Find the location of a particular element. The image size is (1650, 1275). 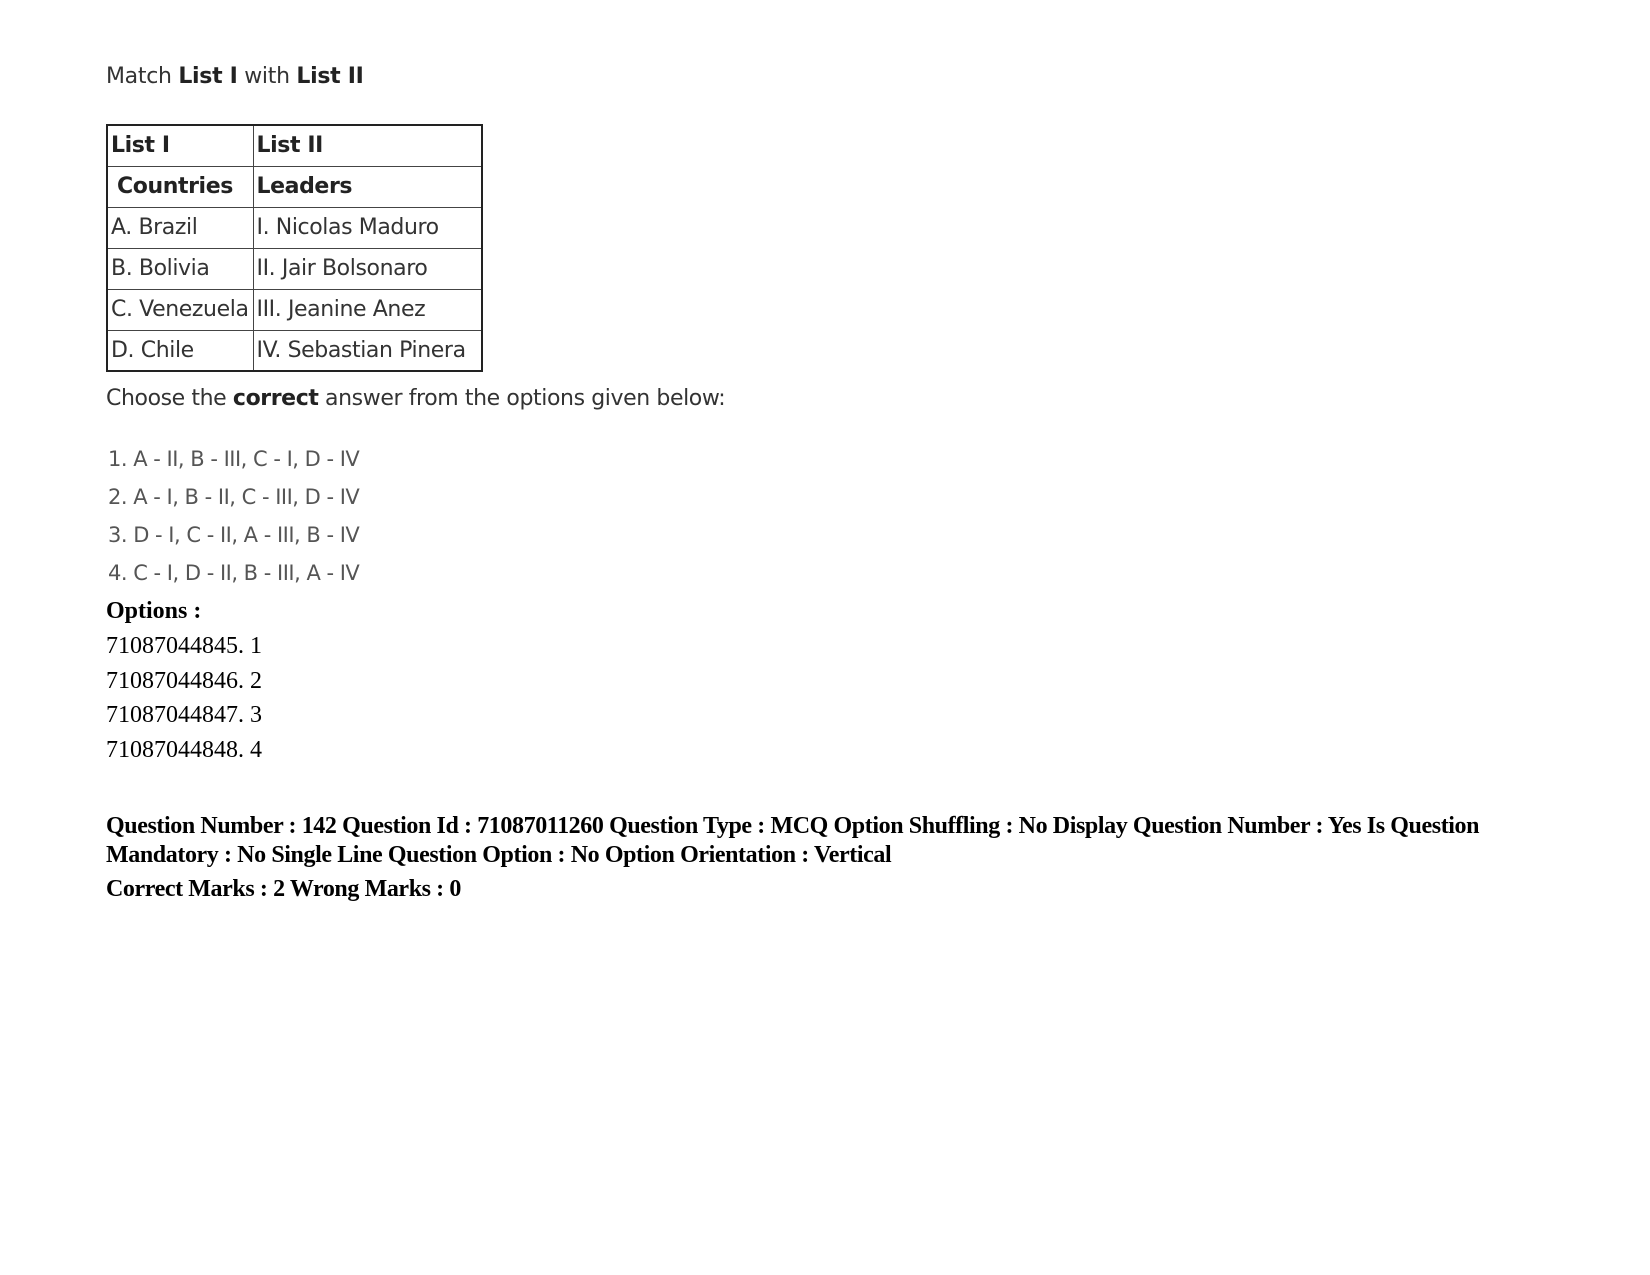

question-intro: Match List I with List II is located at coordinates (235, 76).